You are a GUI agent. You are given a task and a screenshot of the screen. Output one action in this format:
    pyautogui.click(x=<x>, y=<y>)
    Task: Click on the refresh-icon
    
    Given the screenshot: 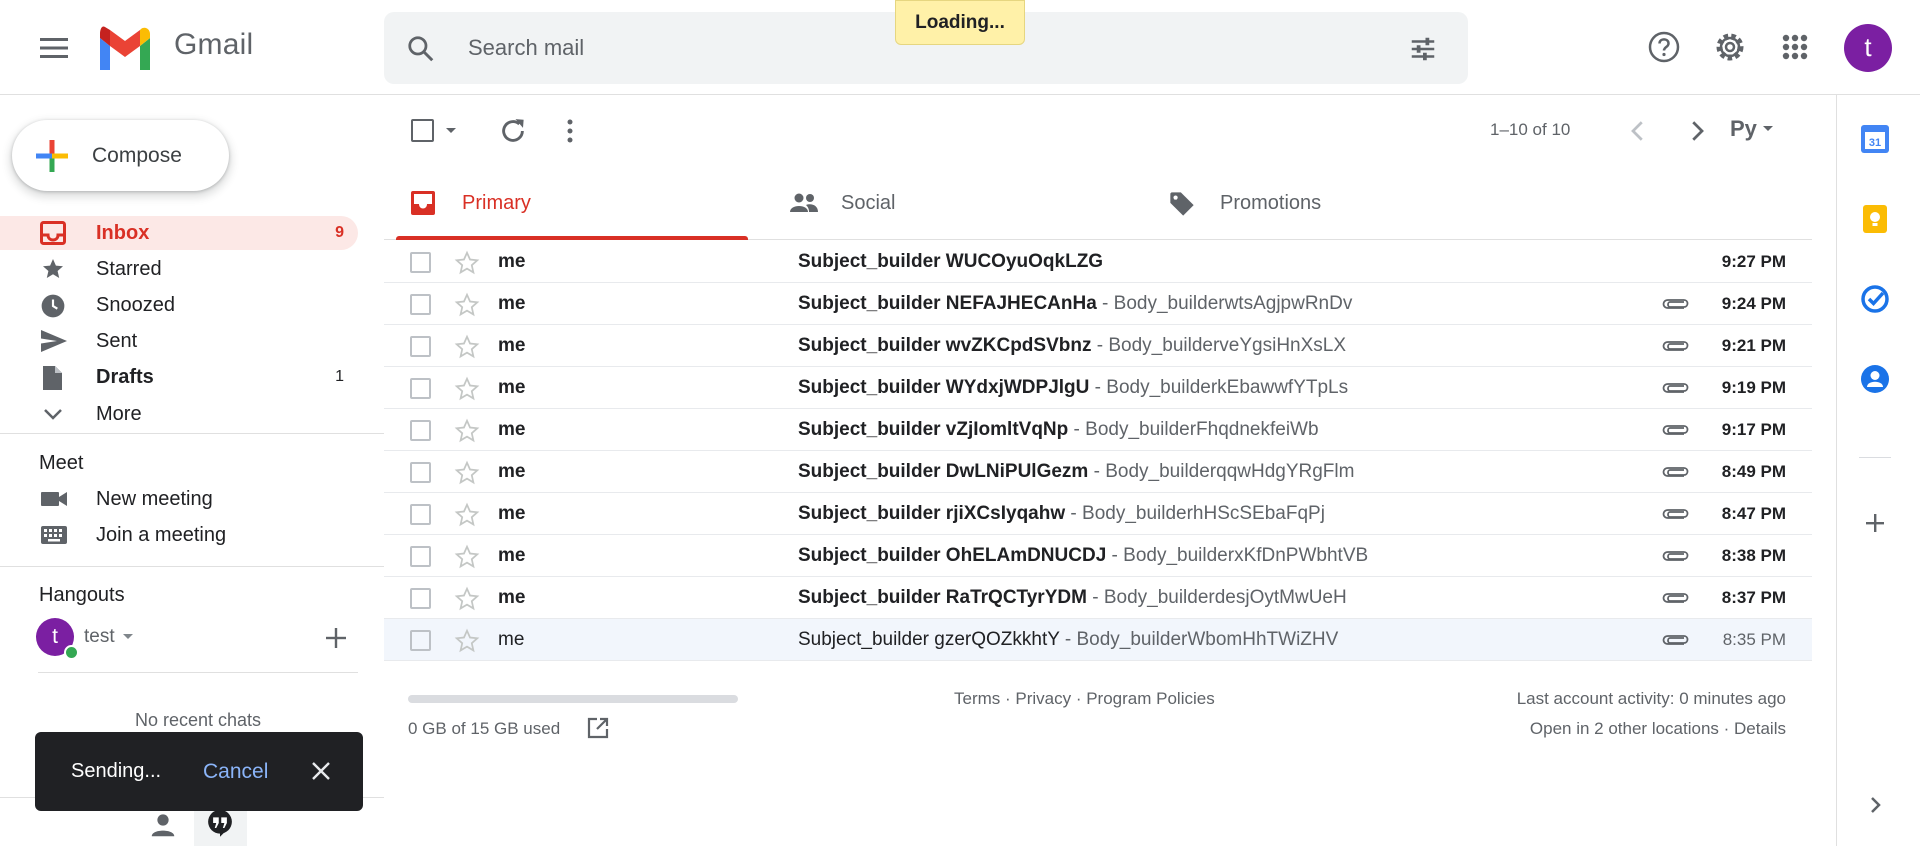 What is the action you would take?
    pyautogui.click(x=513, y=131)
    